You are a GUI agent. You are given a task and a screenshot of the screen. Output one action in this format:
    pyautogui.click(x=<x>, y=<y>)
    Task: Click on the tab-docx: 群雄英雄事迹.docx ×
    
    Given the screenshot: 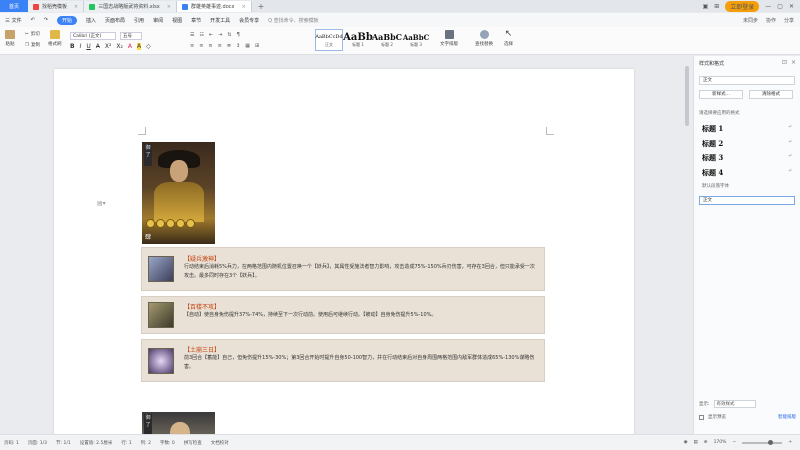 What is the action you would take?
    pyautogui.click(x=214, y=6)
    